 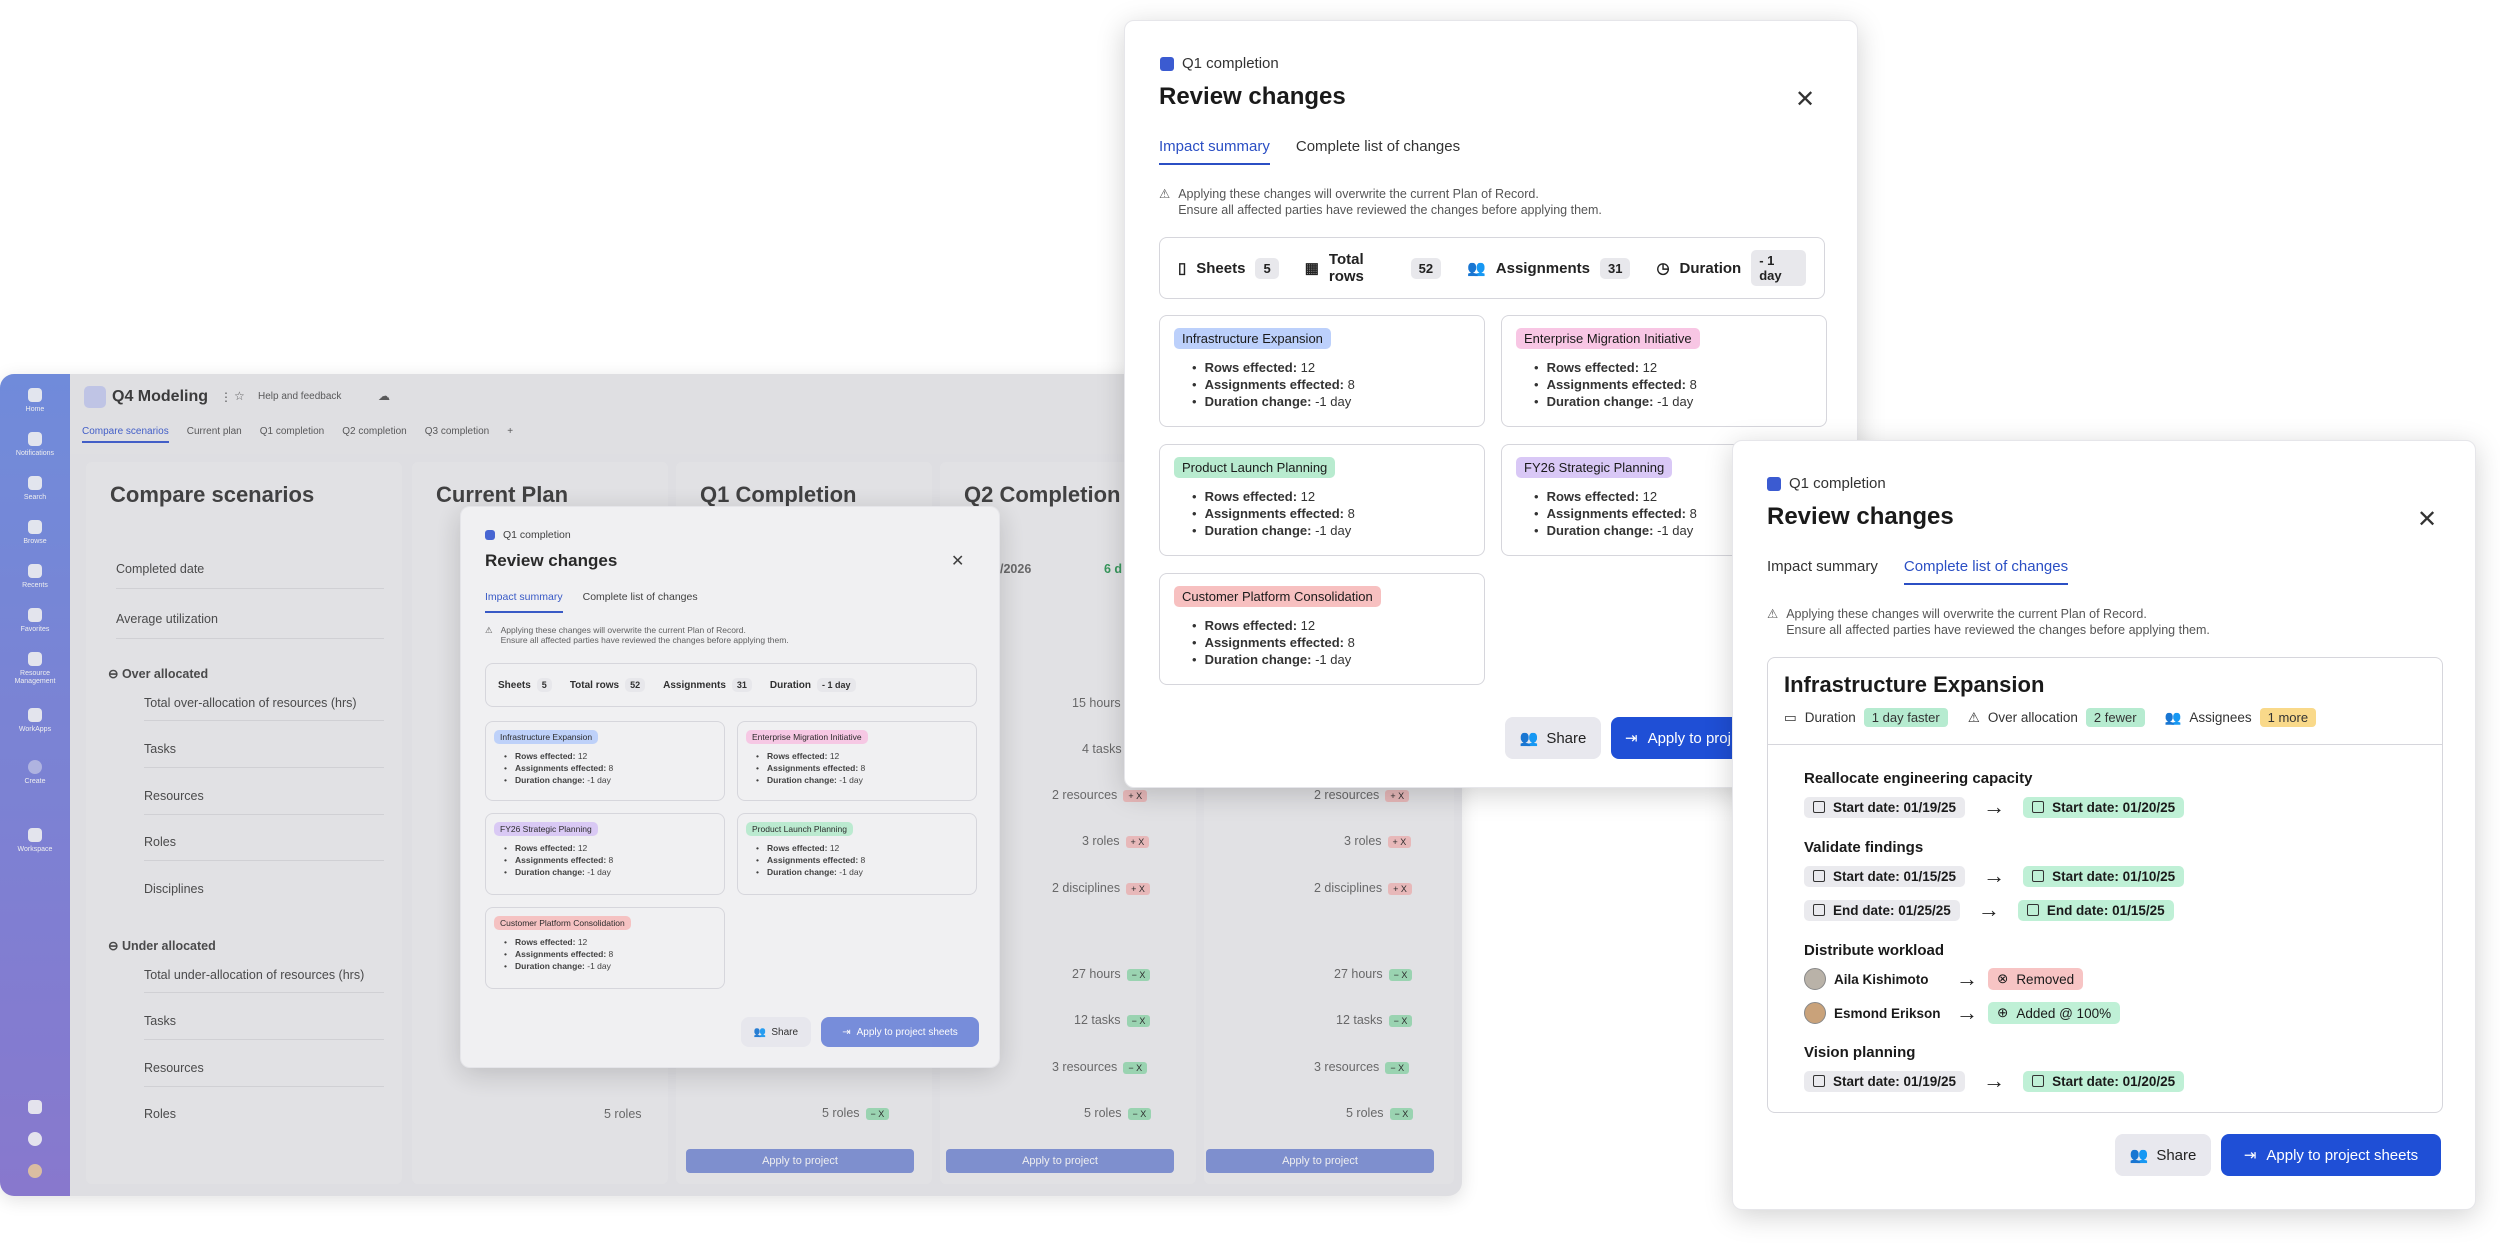 What do you see at coordinates (1373, 268) in the screenshot?
I see `stat-total-rows: ▦ Total rows 52` at bounding box center [1373, 268].